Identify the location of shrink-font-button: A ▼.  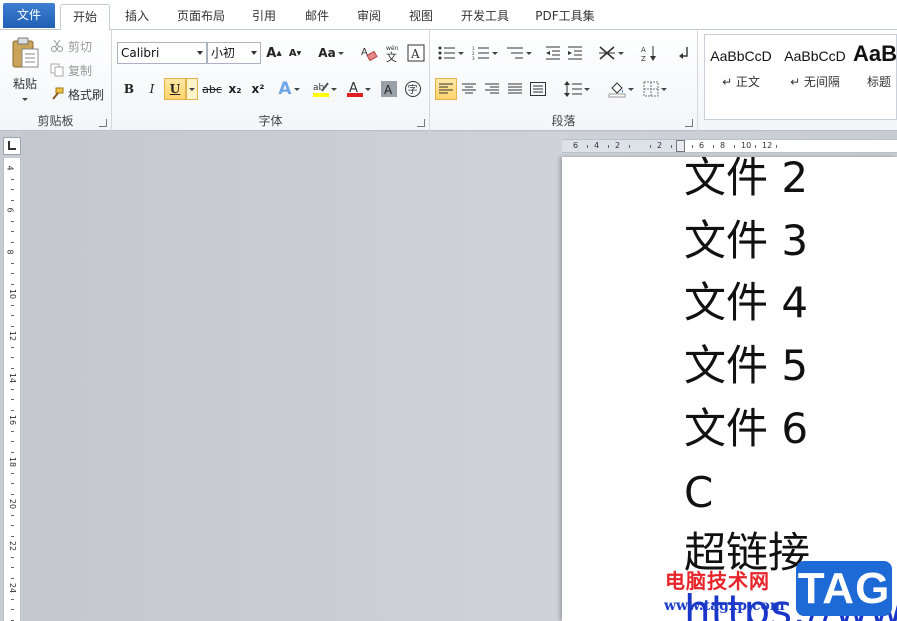
(295, 53).